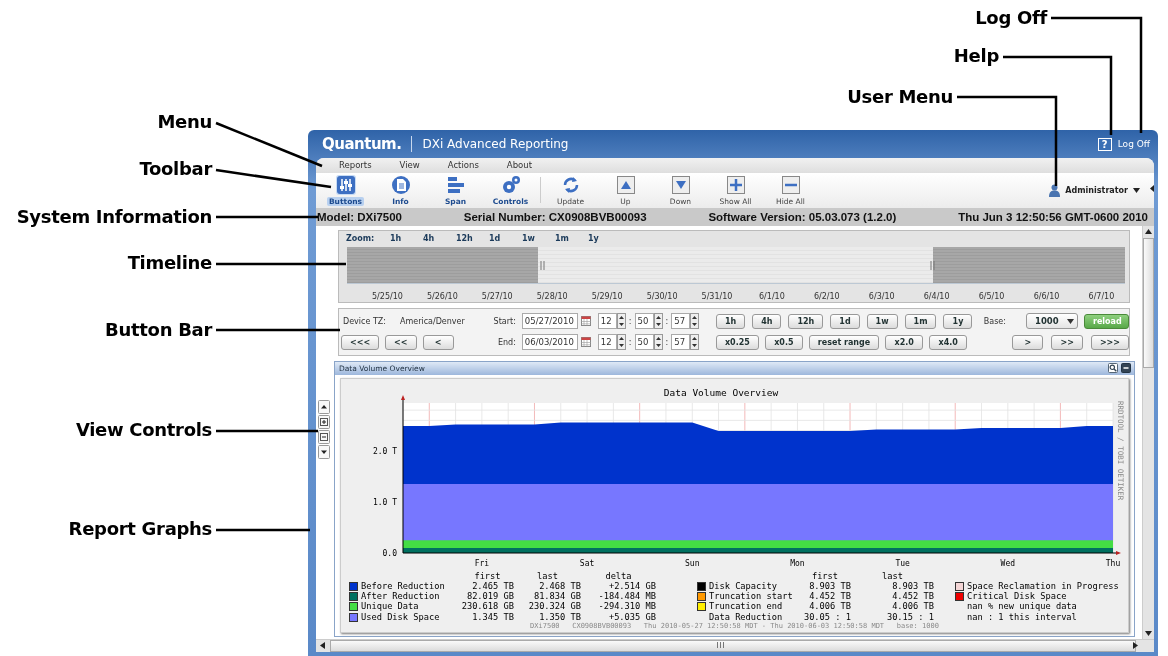 The height and width of the screenshot is (656, 1168). I want to click on forward-button: >, so click(1028, 342).